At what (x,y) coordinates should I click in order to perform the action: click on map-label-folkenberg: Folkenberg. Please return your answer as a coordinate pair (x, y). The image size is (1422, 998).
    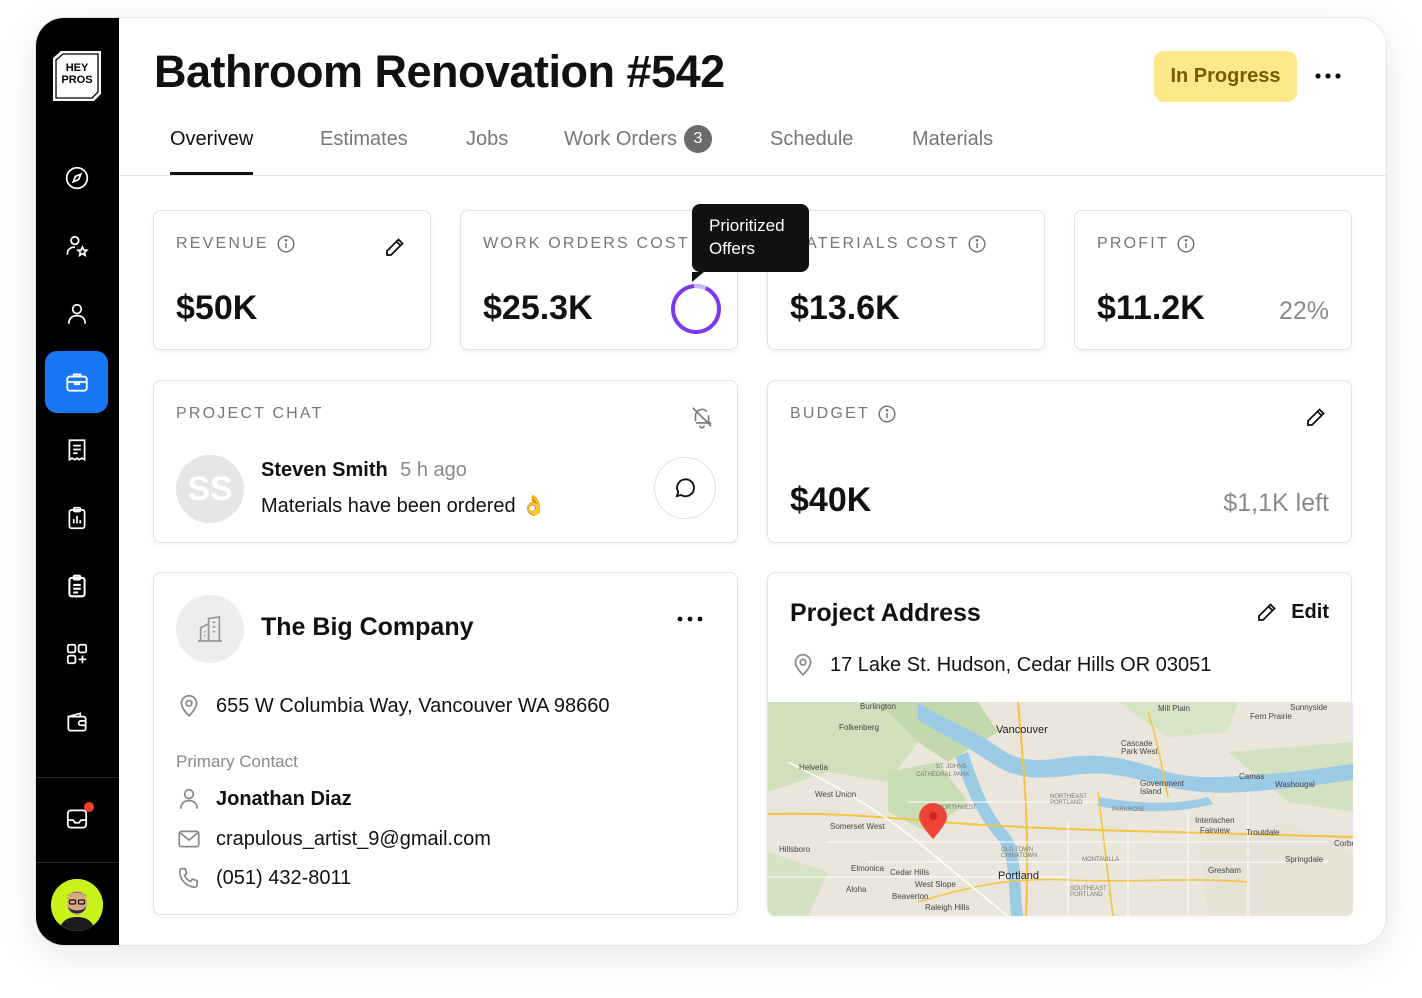
    Looking at the image, I should click on (859, 727).